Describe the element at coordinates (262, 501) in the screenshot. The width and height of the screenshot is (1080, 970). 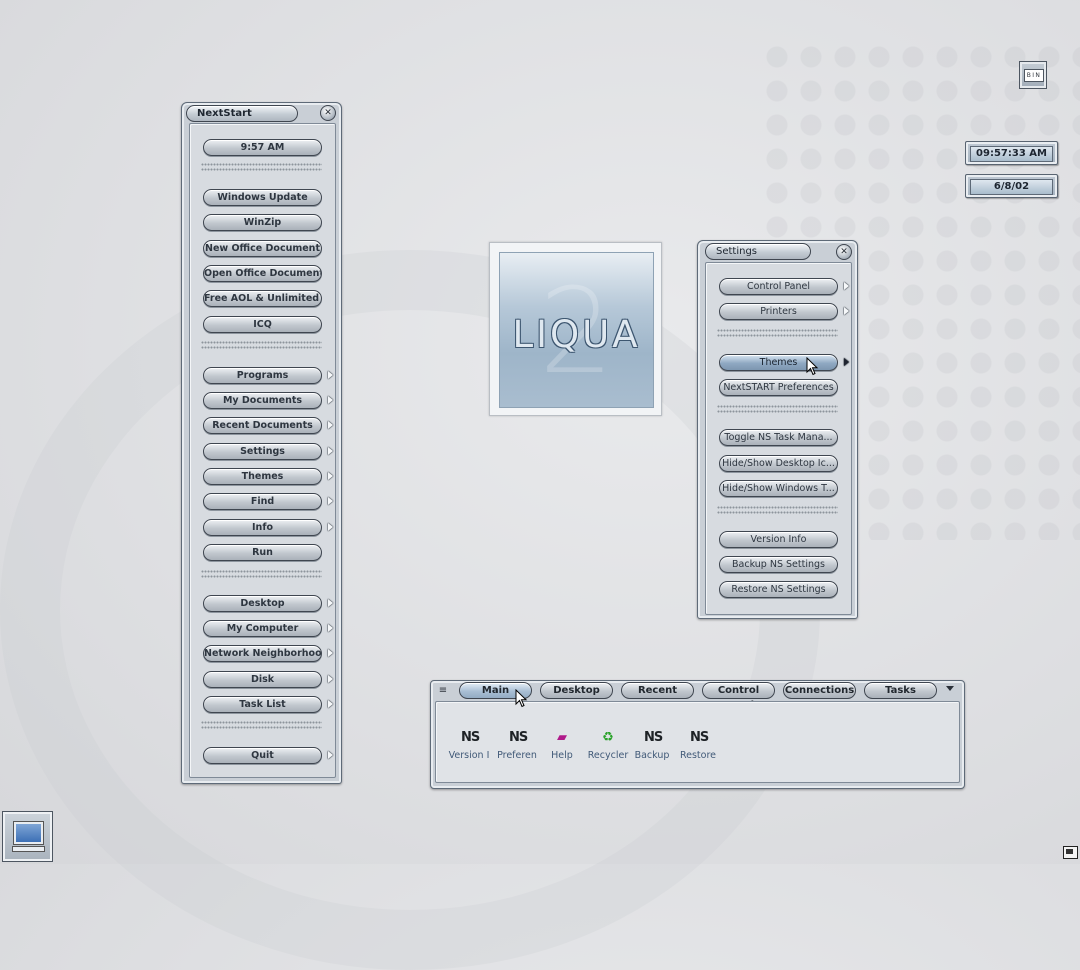
I see `menu-item-find: Find` at that location.